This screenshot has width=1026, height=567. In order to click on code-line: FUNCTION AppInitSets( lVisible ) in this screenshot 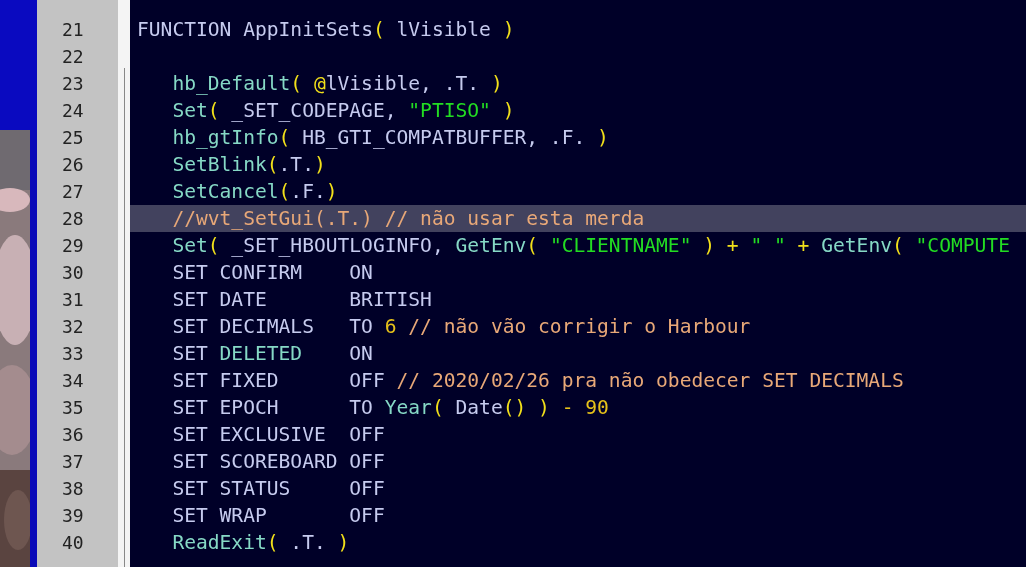, I will do `click(326, 30)`.